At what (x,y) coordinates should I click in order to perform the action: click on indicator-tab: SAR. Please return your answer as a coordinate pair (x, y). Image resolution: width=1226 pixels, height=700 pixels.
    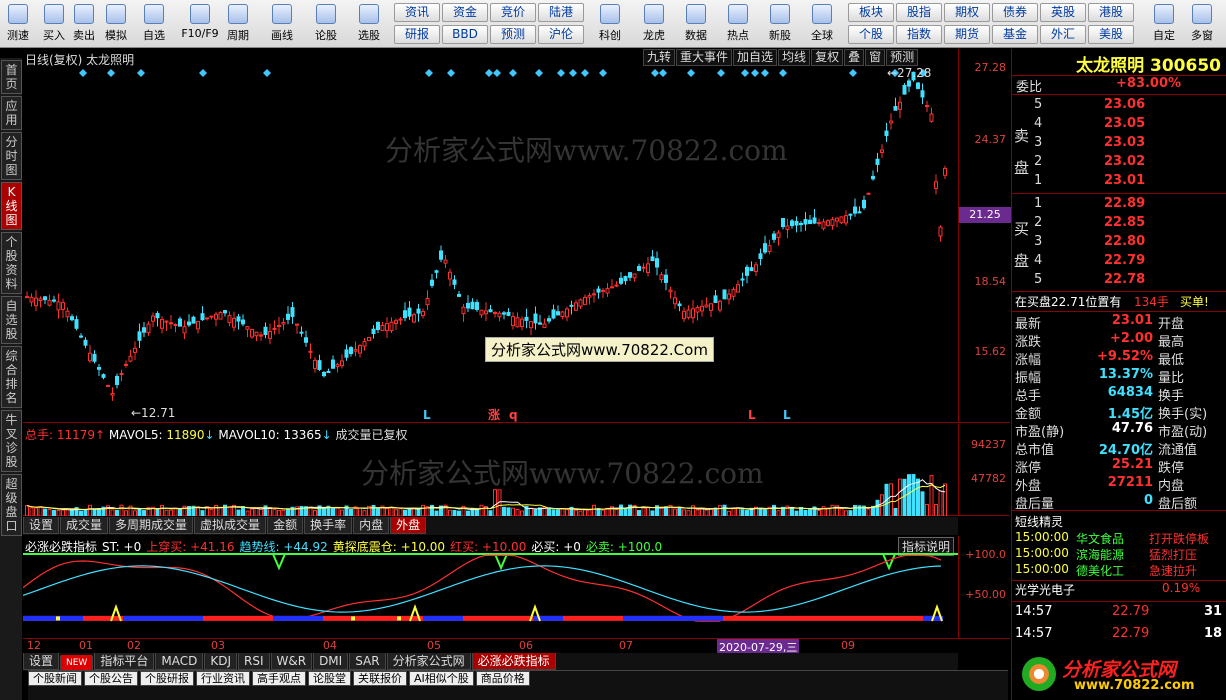
    Looking at the image, I should click on (367, 661).